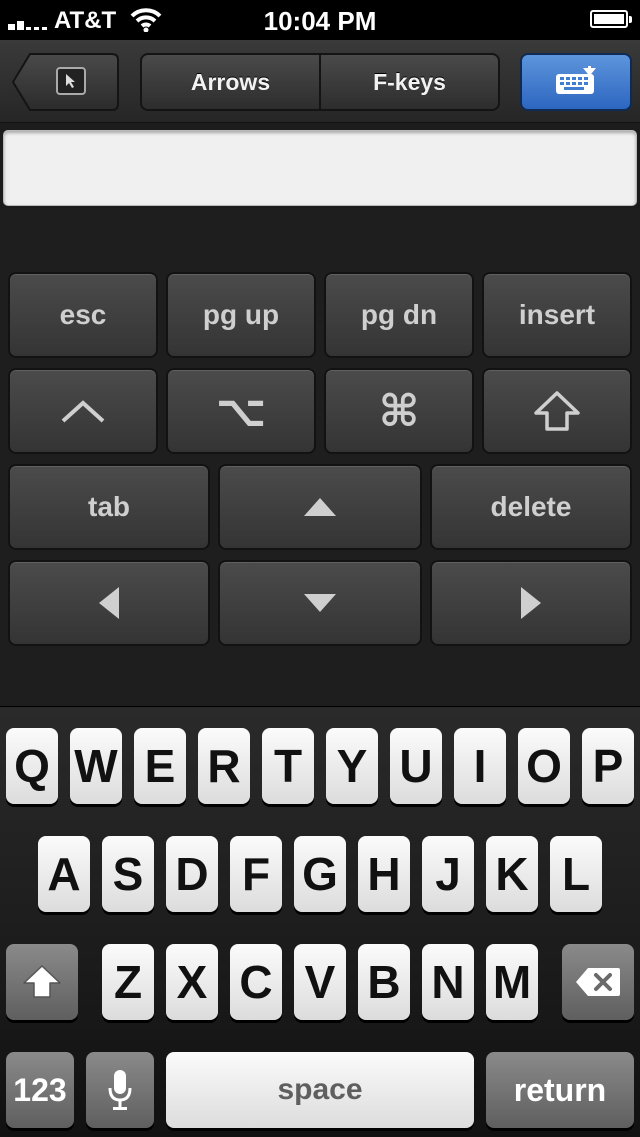 The width and height of the screenshot is (640, 1137). I want to click on insert-key: insert, so click(557, 315).